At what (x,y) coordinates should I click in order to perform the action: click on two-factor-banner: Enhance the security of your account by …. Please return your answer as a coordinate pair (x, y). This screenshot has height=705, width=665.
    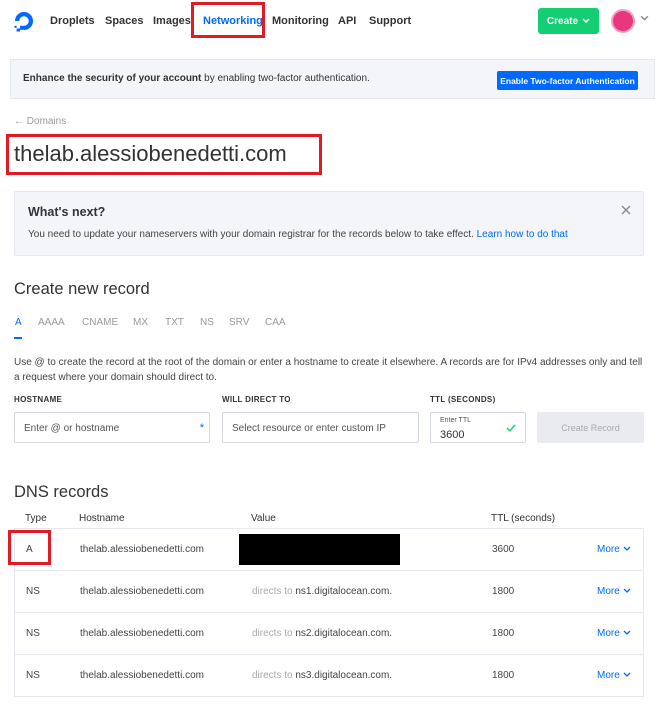
    Looking at the image, I should click on (332, 79).